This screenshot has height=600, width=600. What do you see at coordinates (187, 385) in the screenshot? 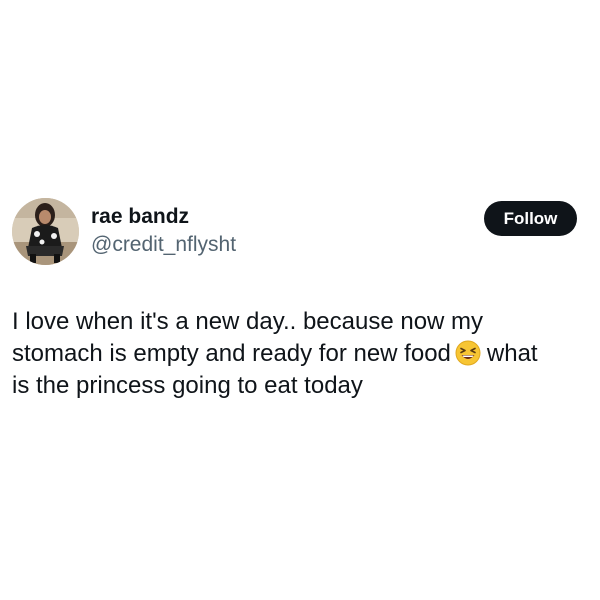
I see `tweet-text-line-3: is the princess going to eat today` at bounding box center [187, 385].